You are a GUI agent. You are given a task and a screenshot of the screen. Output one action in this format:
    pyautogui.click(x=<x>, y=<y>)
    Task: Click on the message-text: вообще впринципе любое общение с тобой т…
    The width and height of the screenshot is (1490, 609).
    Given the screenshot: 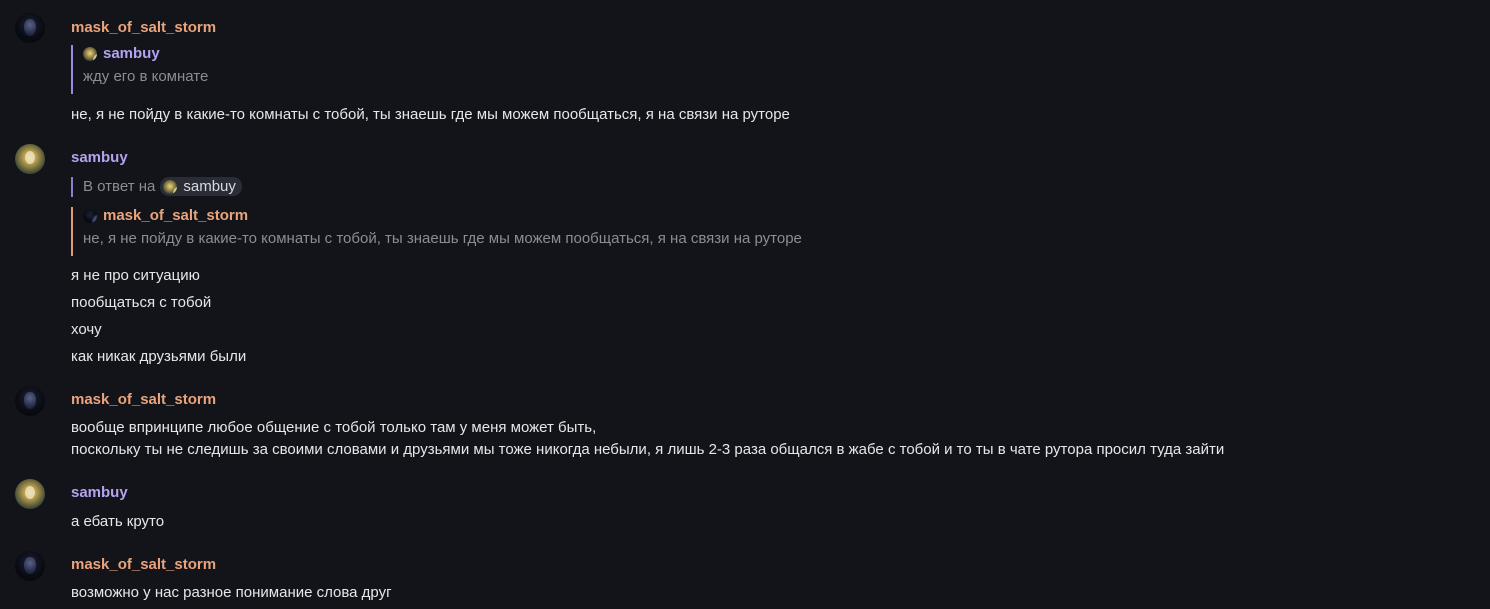 What is the action you would take?
    pyautogui.click(x=334, y=427)
    